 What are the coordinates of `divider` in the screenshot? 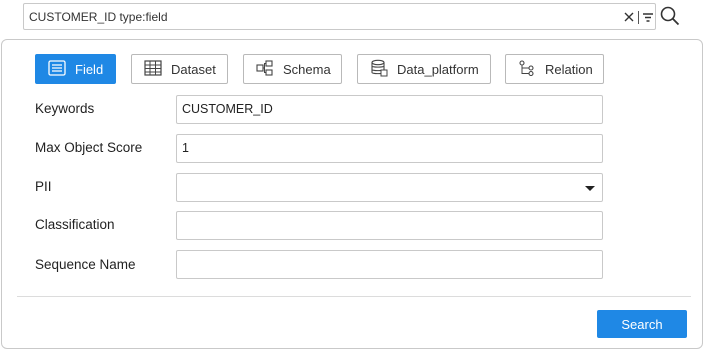 It's located at (354, 296).